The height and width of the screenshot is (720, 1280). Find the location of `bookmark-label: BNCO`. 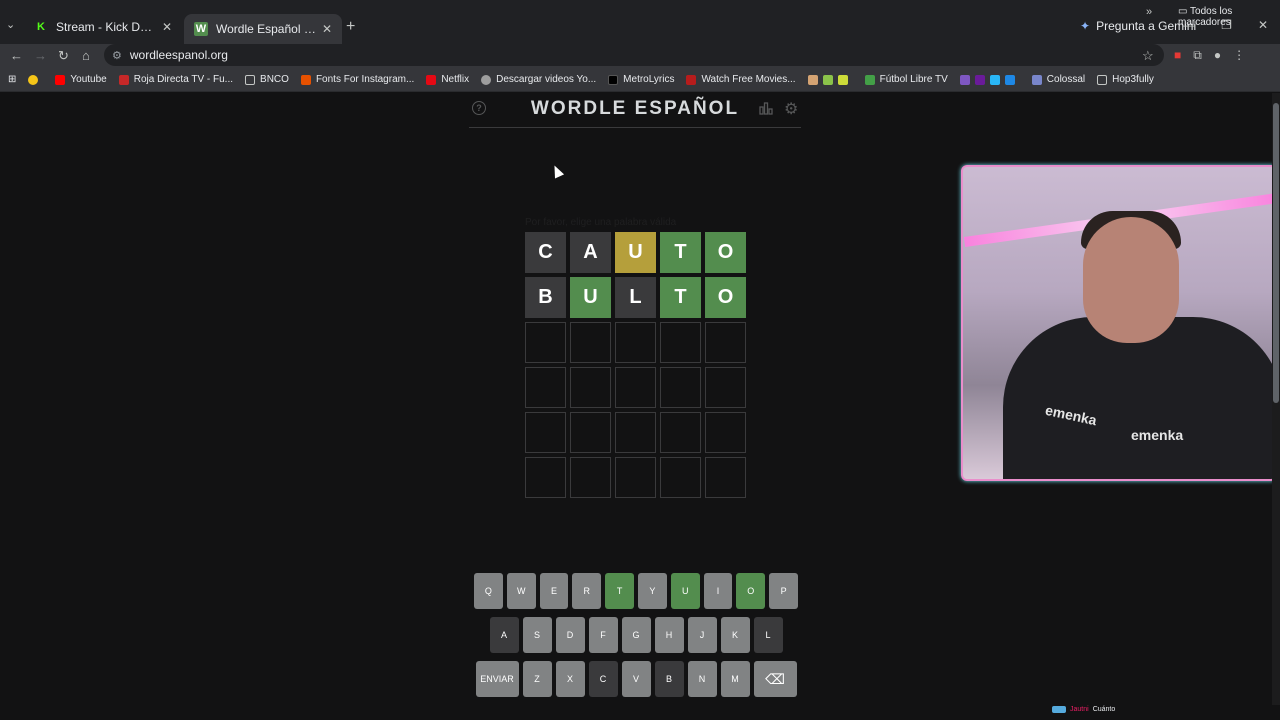

bookmark-label: BNCO is located at coordinates (274, 79).